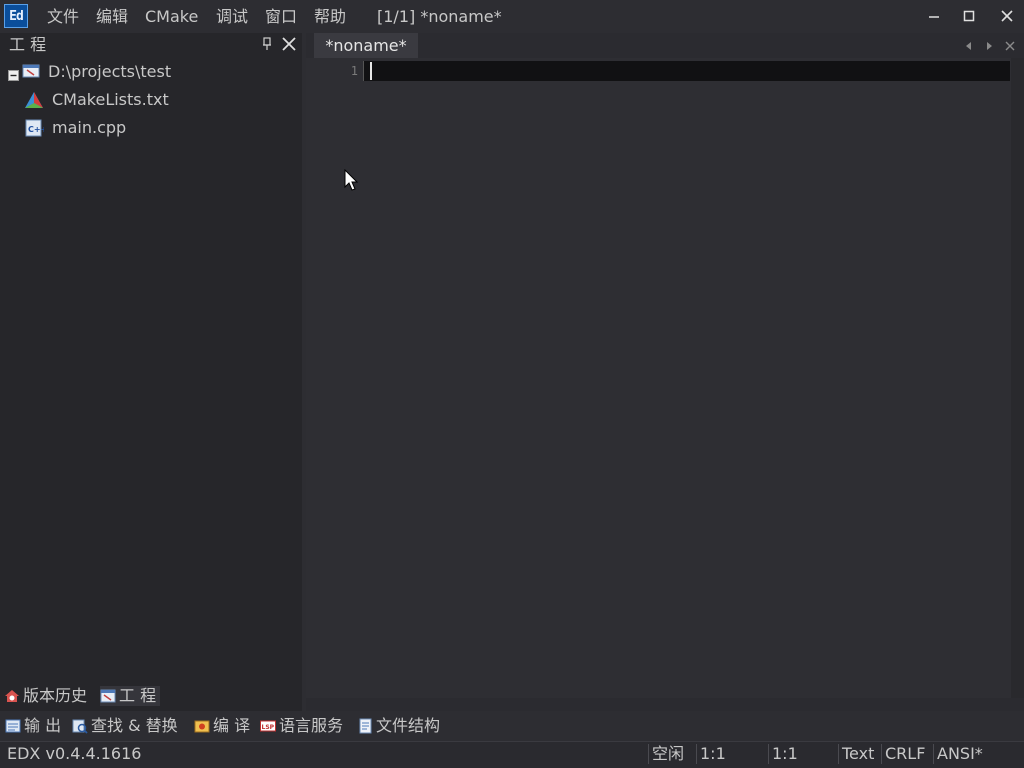 Image resolution: width=1024 pixels, height=768 pixels. I want to click on tab-close-icon, so click(1010, 45).